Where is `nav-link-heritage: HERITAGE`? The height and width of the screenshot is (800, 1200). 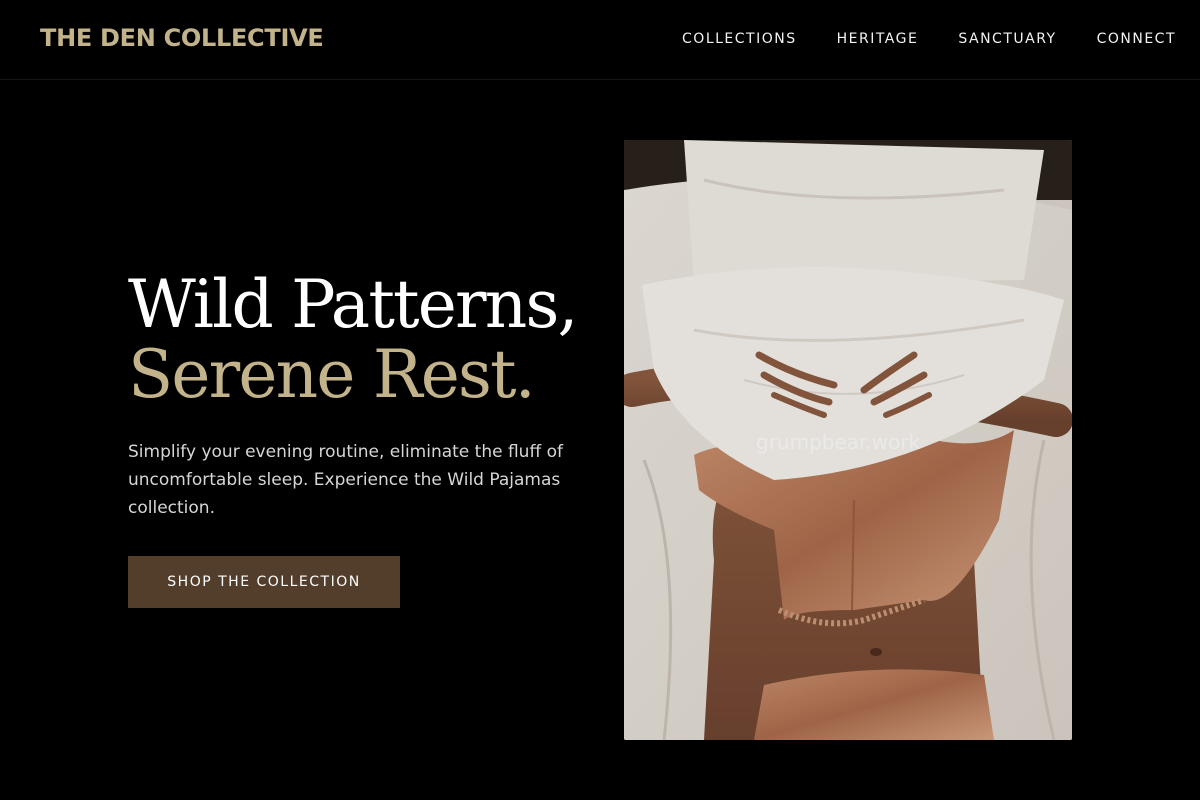
nav-link-heritage: HERITAGE is located at coordinates (878, 39).